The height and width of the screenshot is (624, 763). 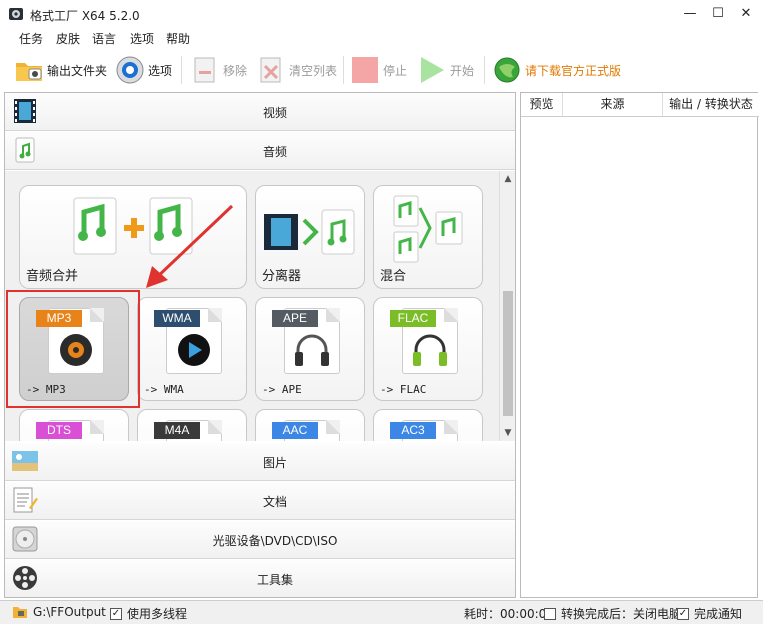 What do you see at coordinates (690, 14) in the screenshot?
I see `minimize-button: —` at bounding box center [690, 14].